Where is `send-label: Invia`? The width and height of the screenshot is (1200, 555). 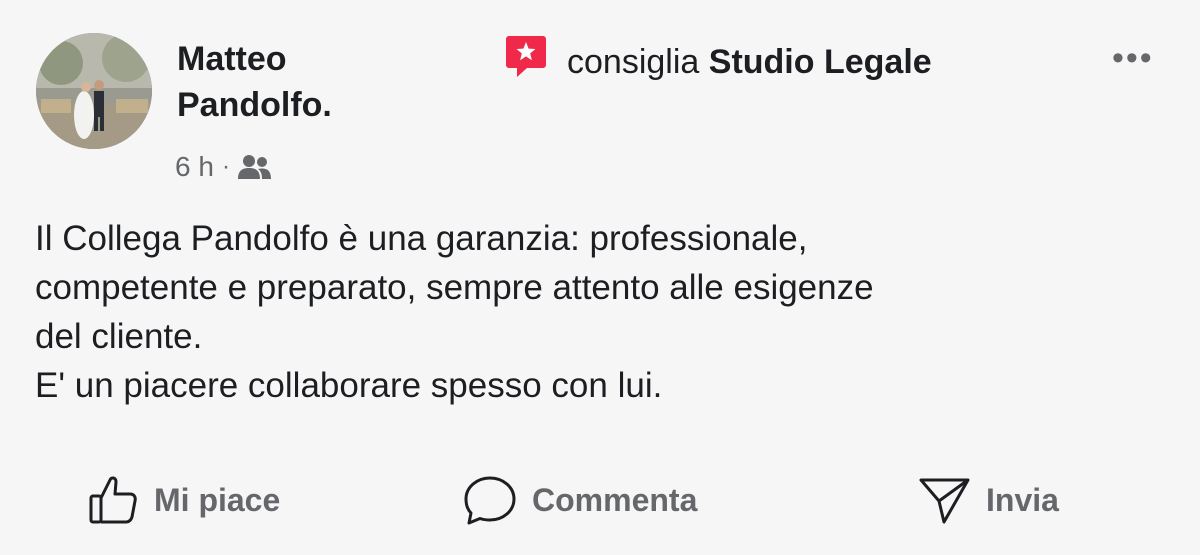 send-label: Invia is located at coordinates (1022, 499).